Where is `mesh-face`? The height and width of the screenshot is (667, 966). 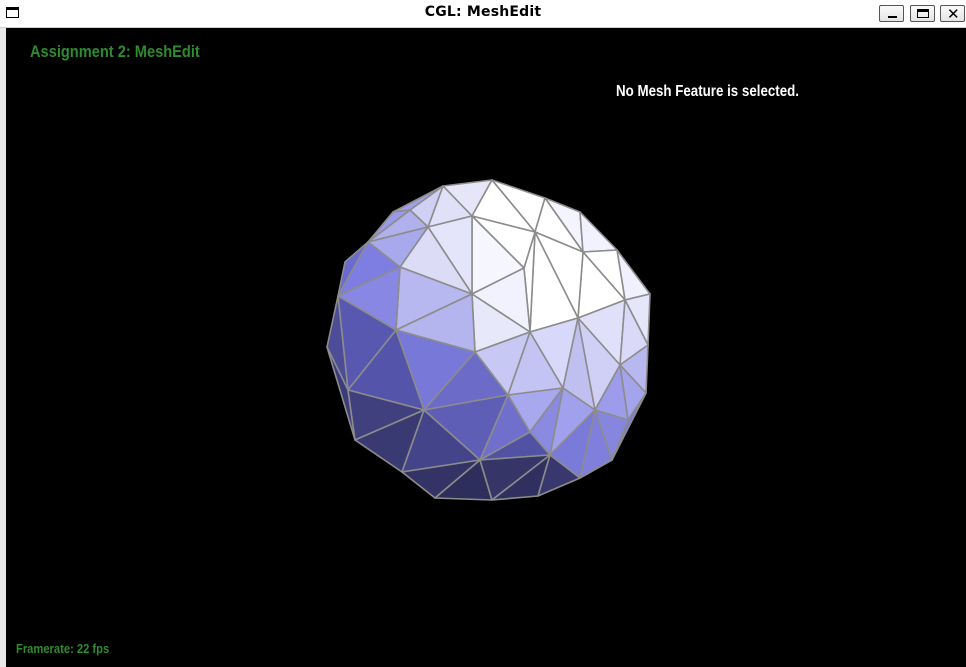 mesh-face is located at coordinates (598, 232).